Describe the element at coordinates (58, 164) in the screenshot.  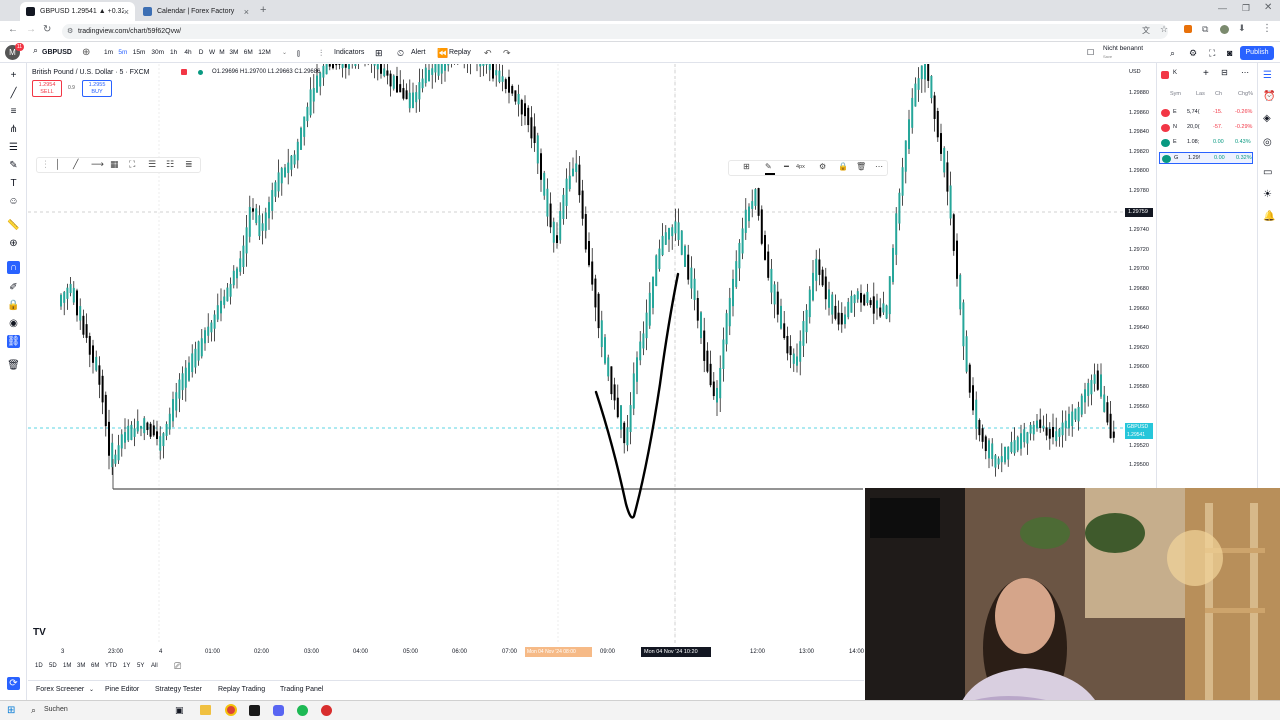
I see `vertical-line-tool-icon: │` at that location.